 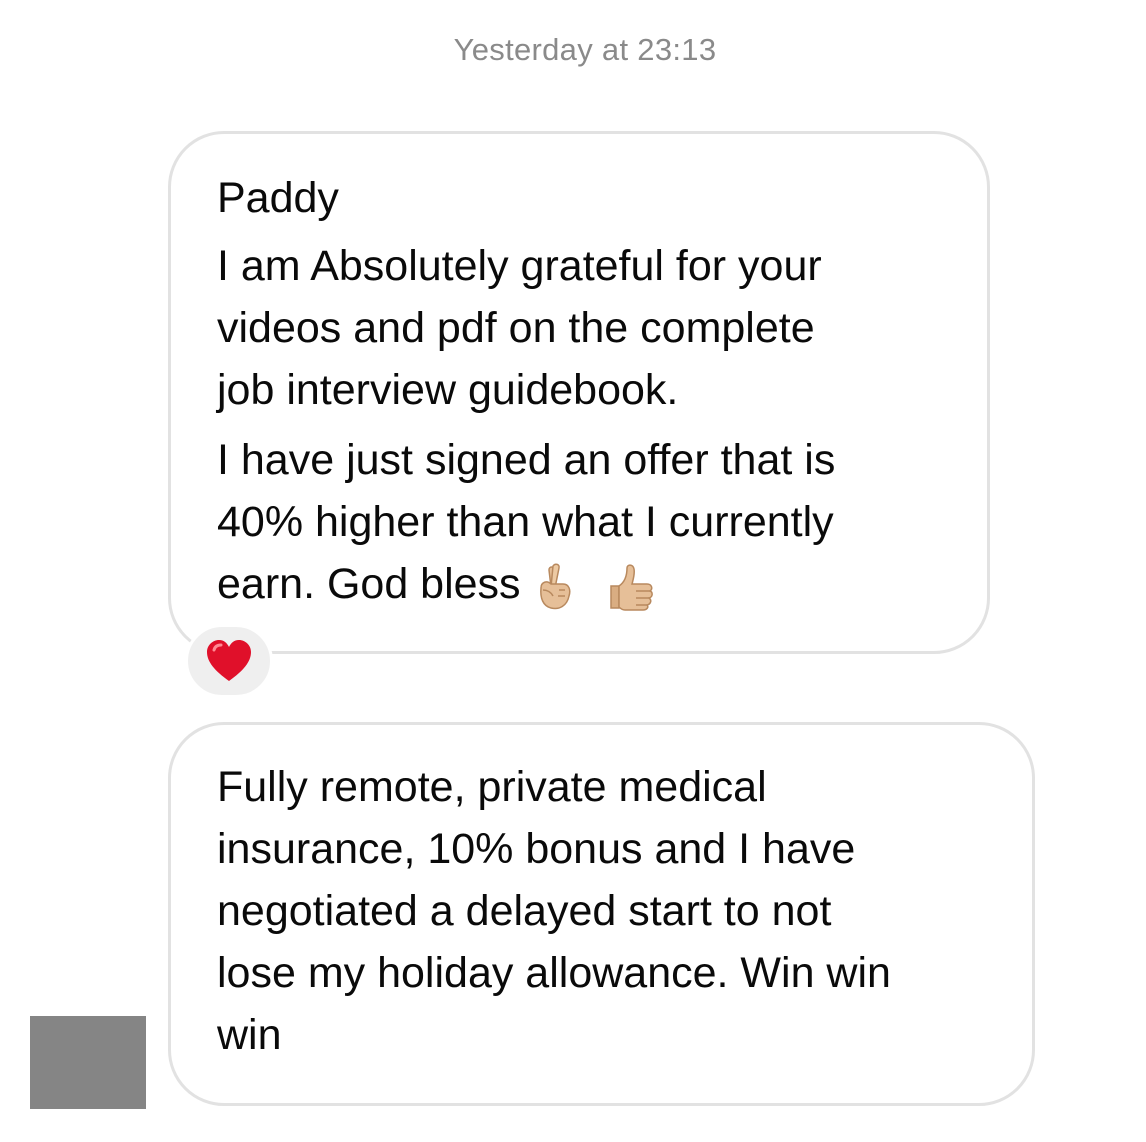 I want to click on message-line: I am Absolutely grateful for your, so click(x=519, y=266).